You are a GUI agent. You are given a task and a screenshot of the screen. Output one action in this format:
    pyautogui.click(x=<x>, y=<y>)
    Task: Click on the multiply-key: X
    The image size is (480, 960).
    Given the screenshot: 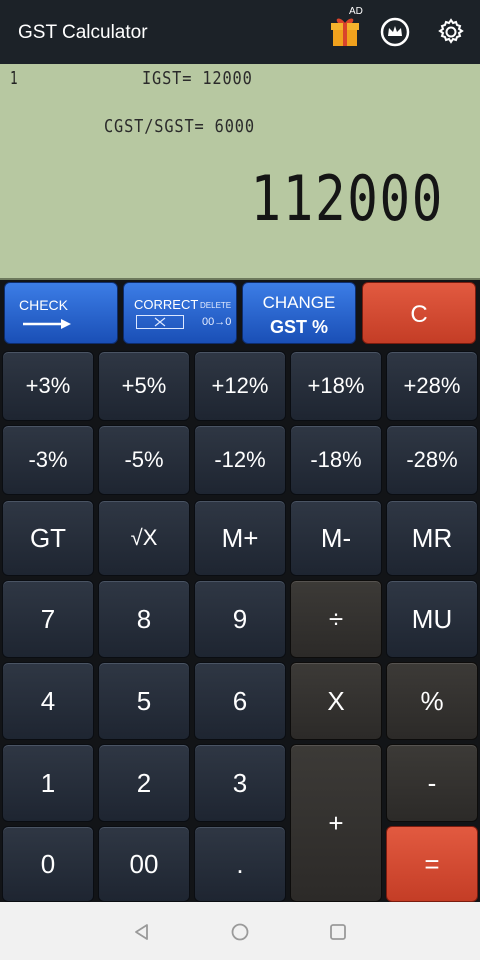 What is the action you would take?
    pyautogui.click(x=336, y=701)
    